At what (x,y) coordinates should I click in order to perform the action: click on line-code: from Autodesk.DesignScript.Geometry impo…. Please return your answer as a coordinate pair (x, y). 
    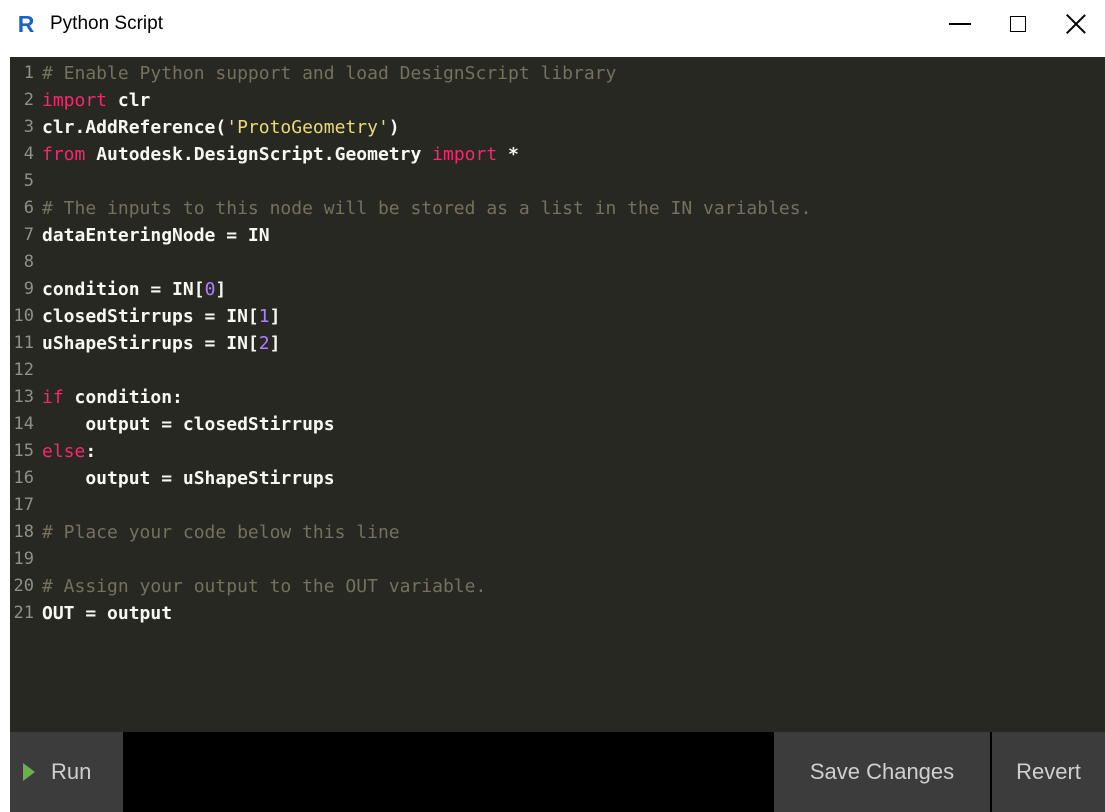
    Looking at the image, I should click on (278, 154).